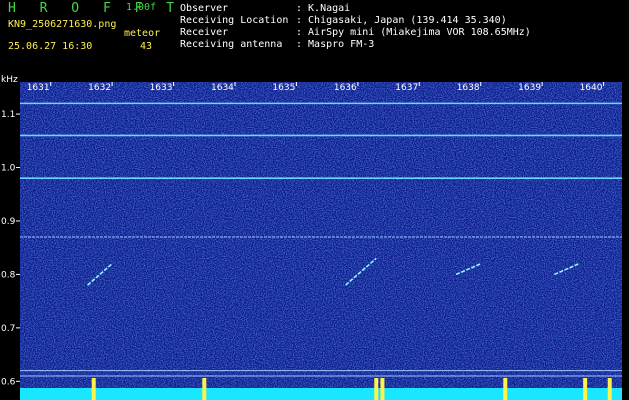 The image size is (629, 400). What do you see at coordinates (8, 275) in the screenshot?
I see `y-tick-label: 0.8` at bounding box center [8, 275].